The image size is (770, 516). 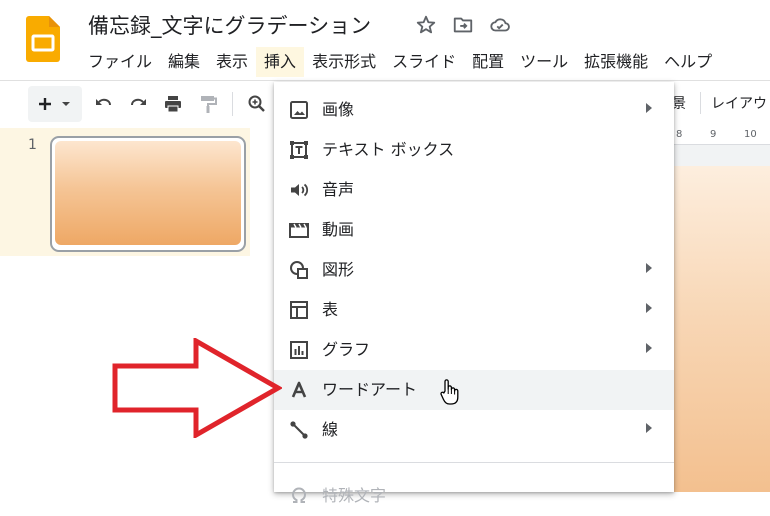 I want to click on insert-line-item: 線, so click(x=474, y=430).